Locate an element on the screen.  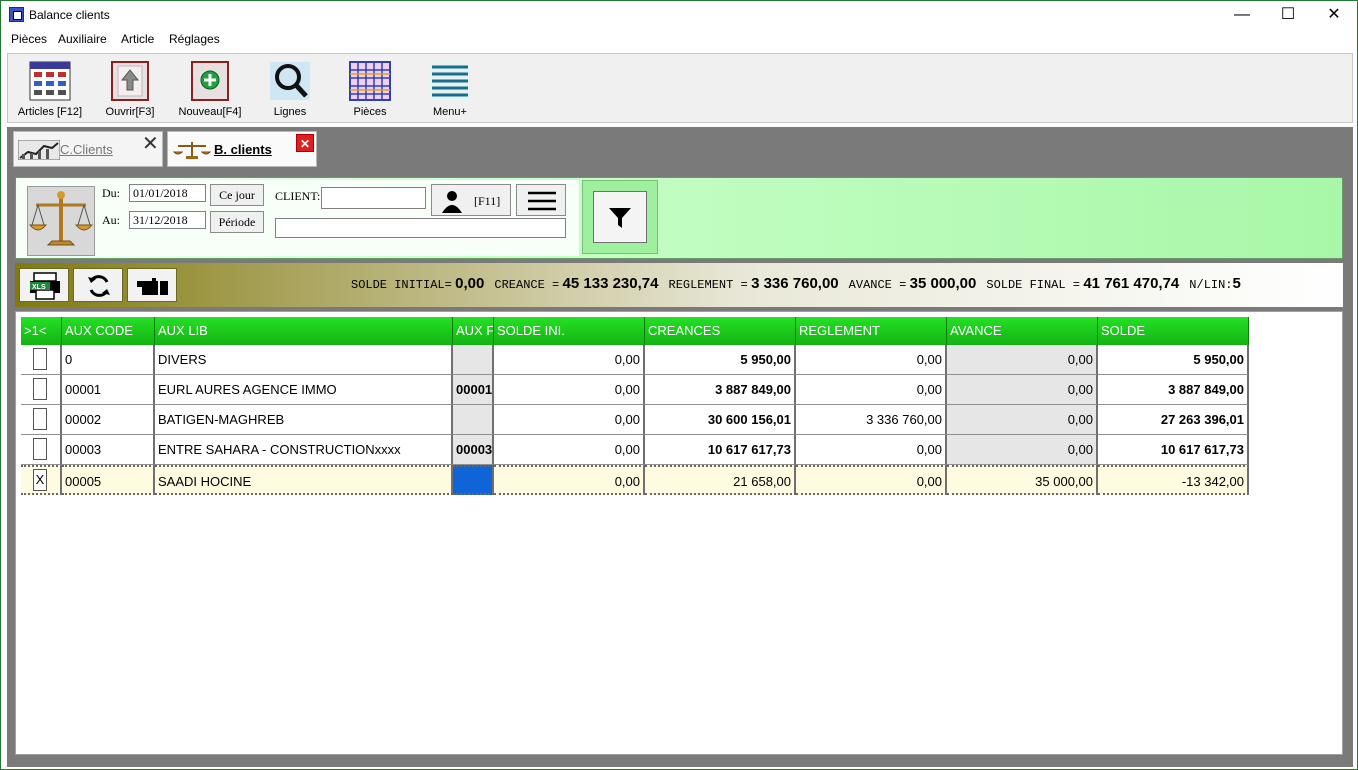
tab-b-clients-close-icon: ✕ is located at coordinates (305, 143).